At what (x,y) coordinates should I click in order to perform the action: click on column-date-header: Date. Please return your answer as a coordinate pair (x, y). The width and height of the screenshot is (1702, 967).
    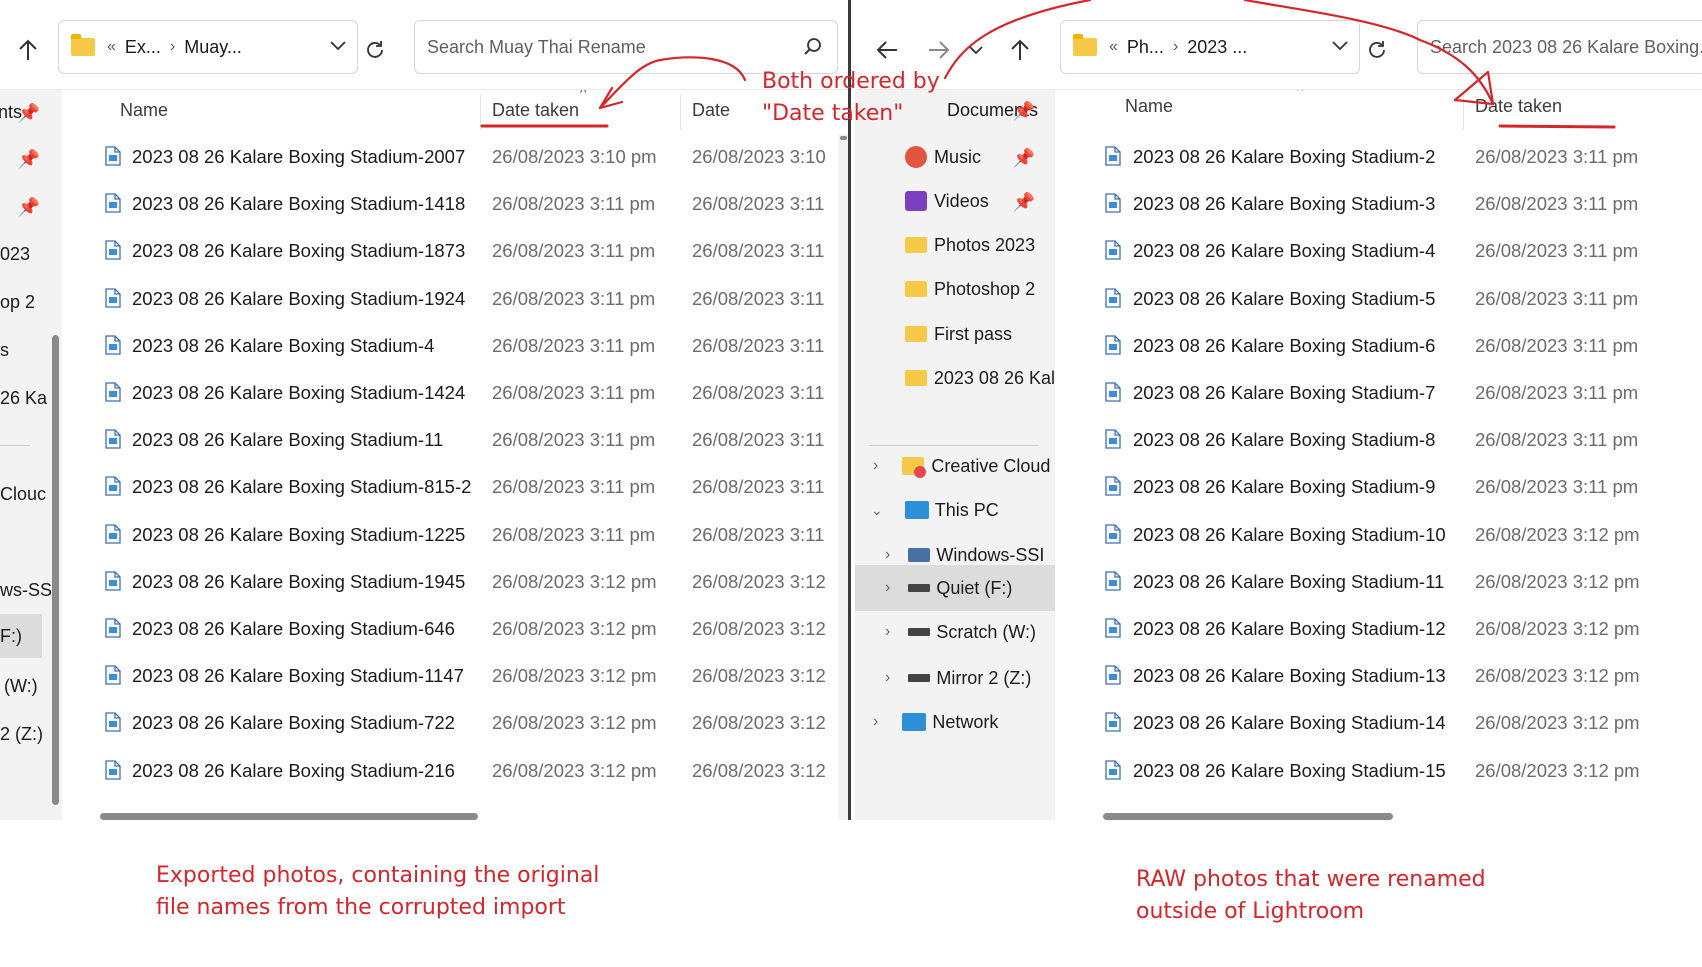
    Looking at the image, I should click on (711, 110).